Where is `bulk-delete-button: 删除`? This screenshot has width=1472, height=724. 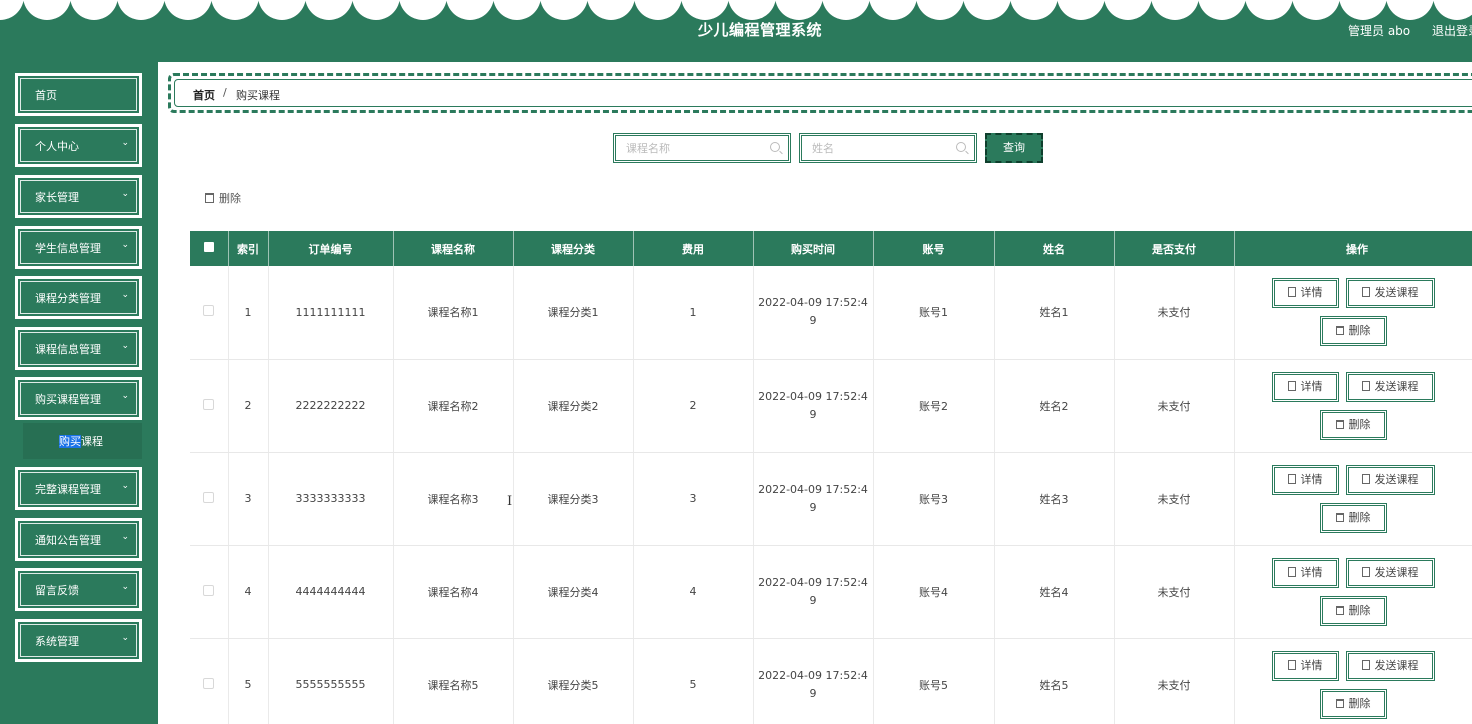
bulk-delete-button: 删除 is located at coordinates (223, 198).